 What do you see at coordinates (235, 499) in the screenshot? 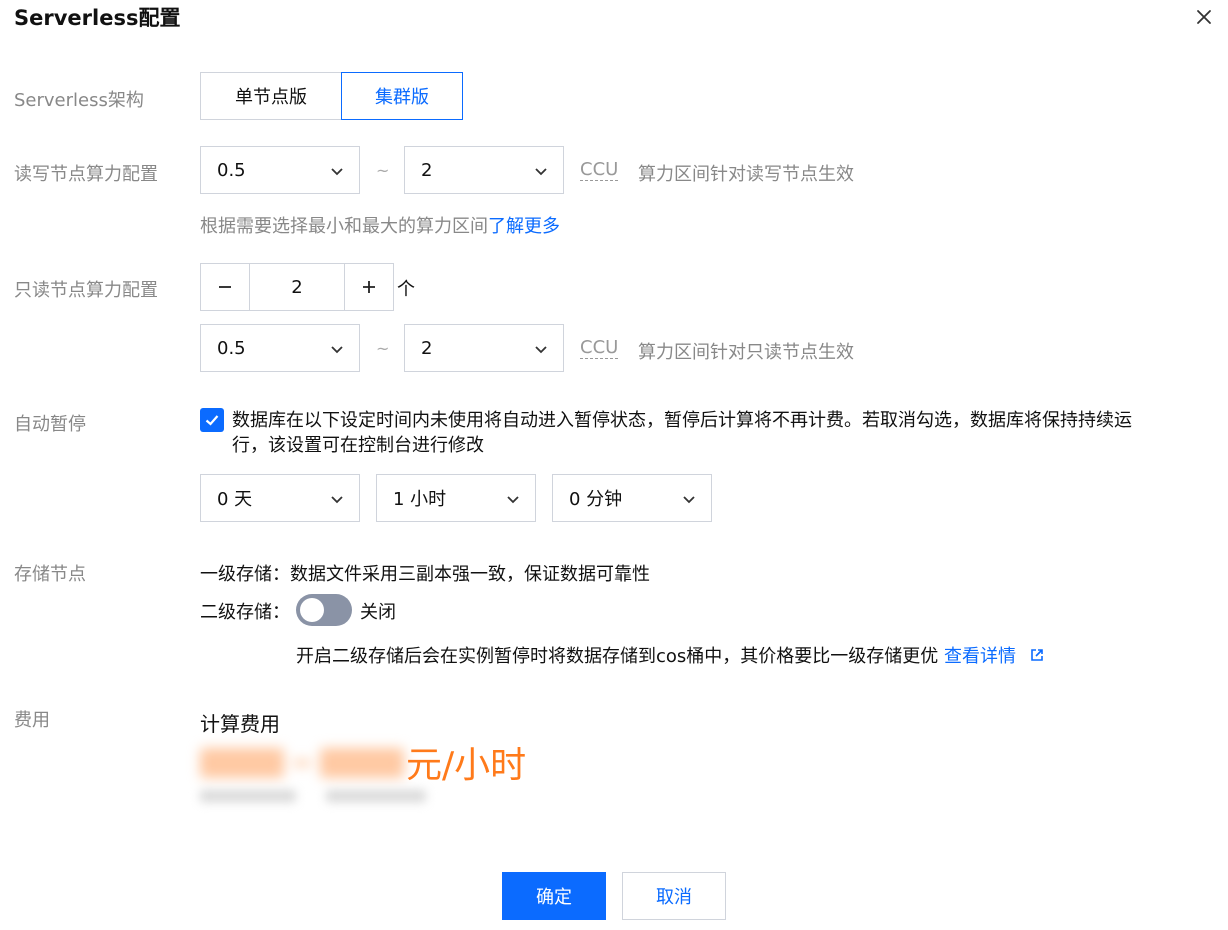
I see `pause-days-value: 0 天` at bounding box center [235, 499].